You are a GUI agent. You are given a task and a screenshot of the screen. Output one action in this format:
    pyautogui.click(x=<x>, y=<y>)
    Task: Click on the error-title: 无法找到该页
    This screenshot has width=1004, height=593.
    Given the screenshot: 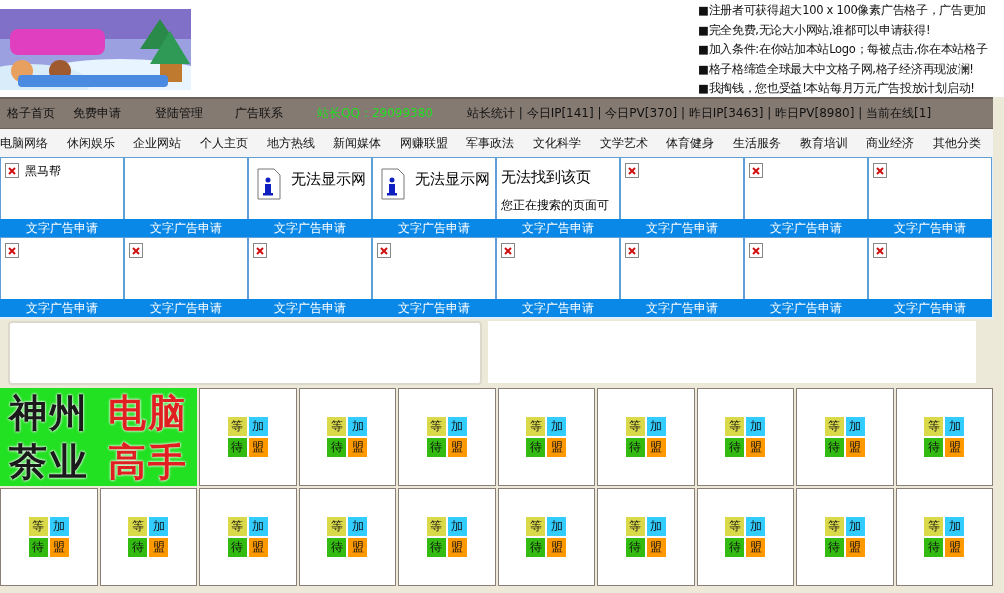 What is the action you would take?
    pyautogui.click(x=546, y=177)
    